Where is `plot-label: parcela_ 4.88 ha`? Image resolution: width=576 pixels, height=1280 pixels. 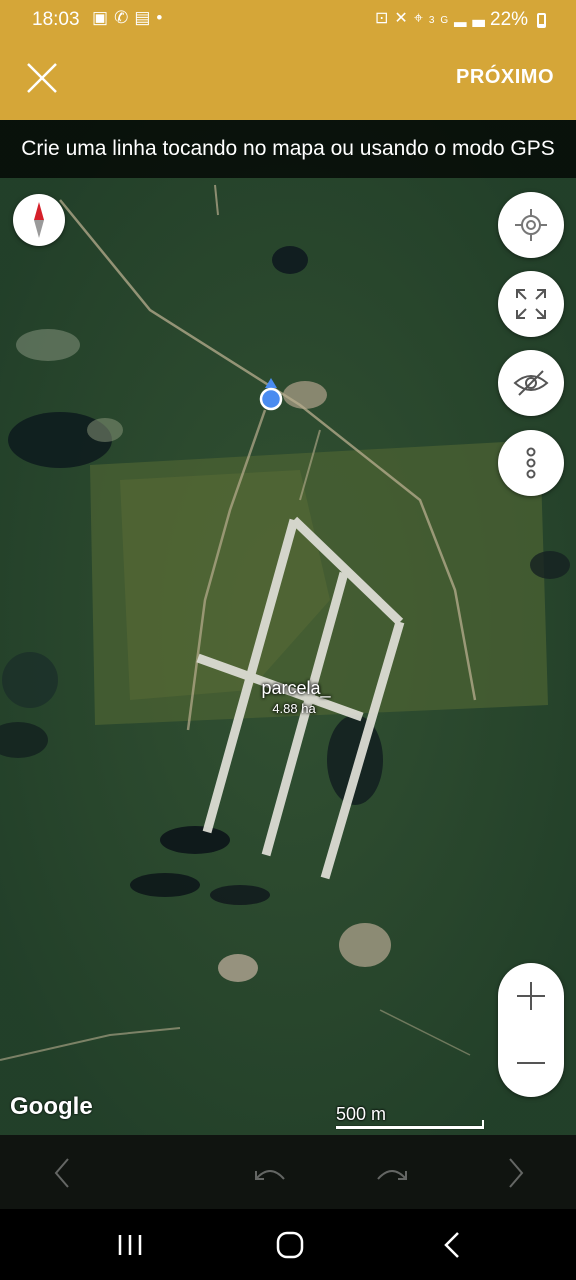 plot-label: parcela_ 4.88 ha is located at coordinates (304, 697).